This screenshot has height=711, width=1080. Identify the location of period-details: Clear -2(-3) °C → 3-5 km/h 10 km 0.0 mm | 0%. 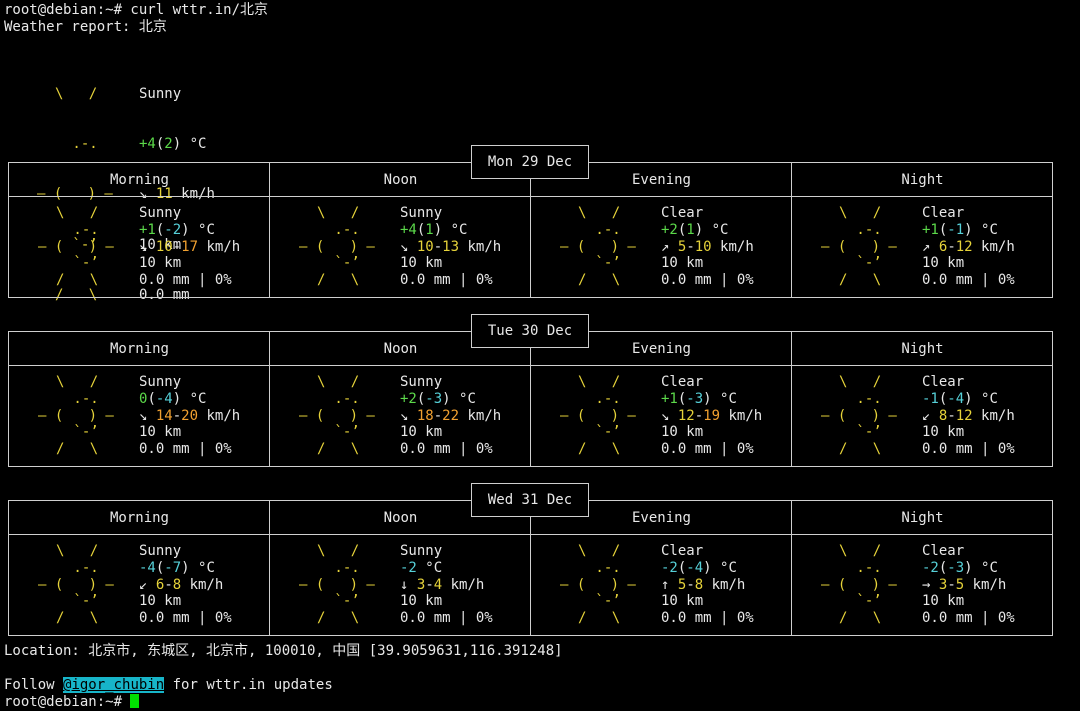
(968, 585).